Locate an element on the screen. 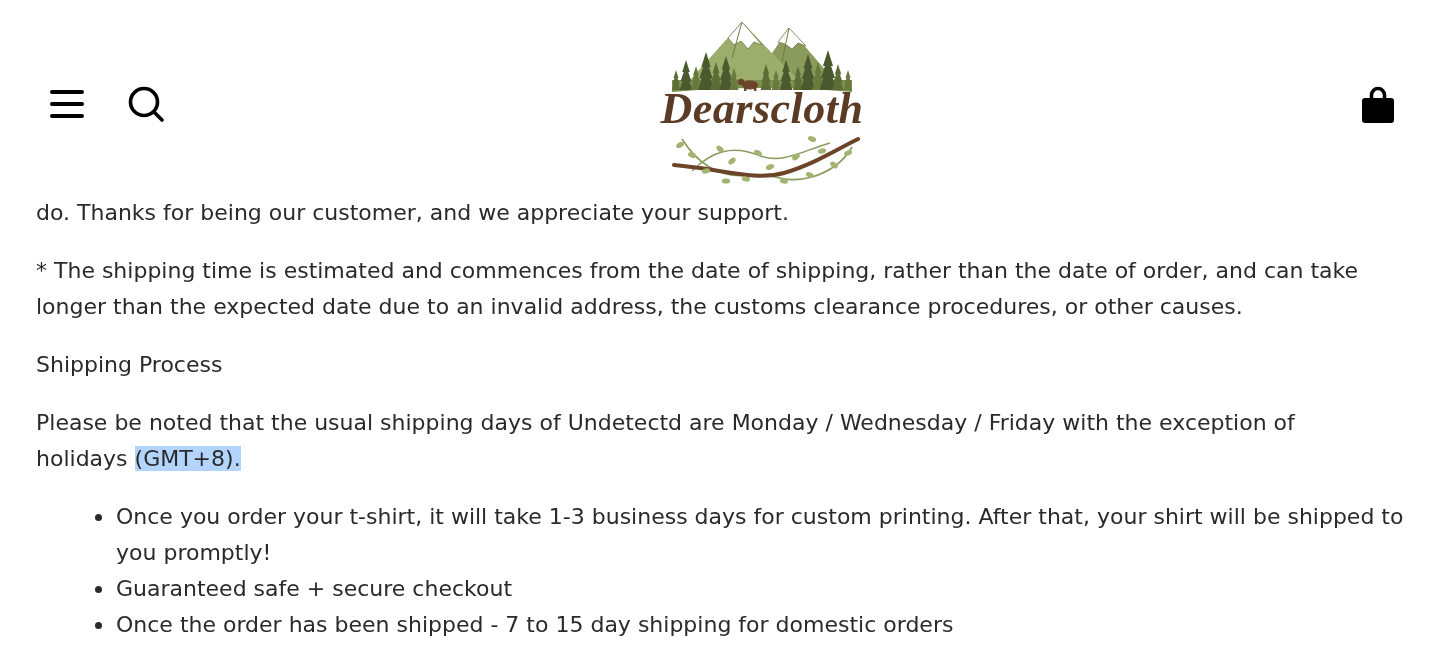  bag-icon is located at coordinates (1378, 104).